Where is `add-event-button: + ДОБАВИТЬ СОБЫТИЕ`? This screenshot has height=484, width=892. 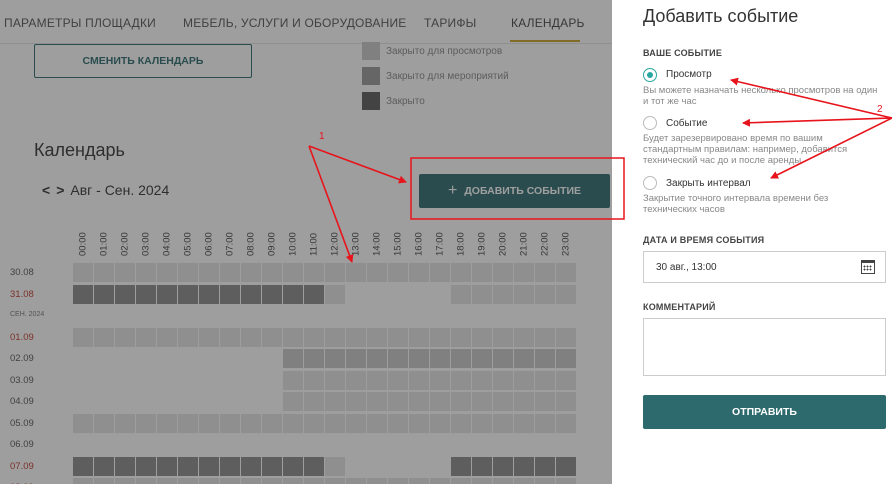 add-event-button: + ДОБАВИТЬ СОБЫТИЕ is located at coordinates (514, 191).